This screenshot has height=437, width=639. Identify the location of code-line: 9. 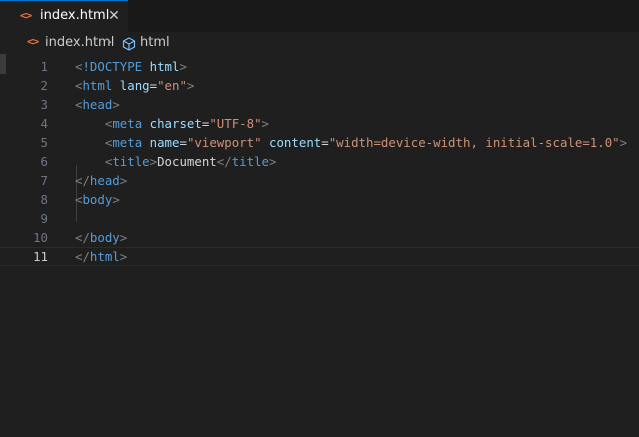
(319, 218).